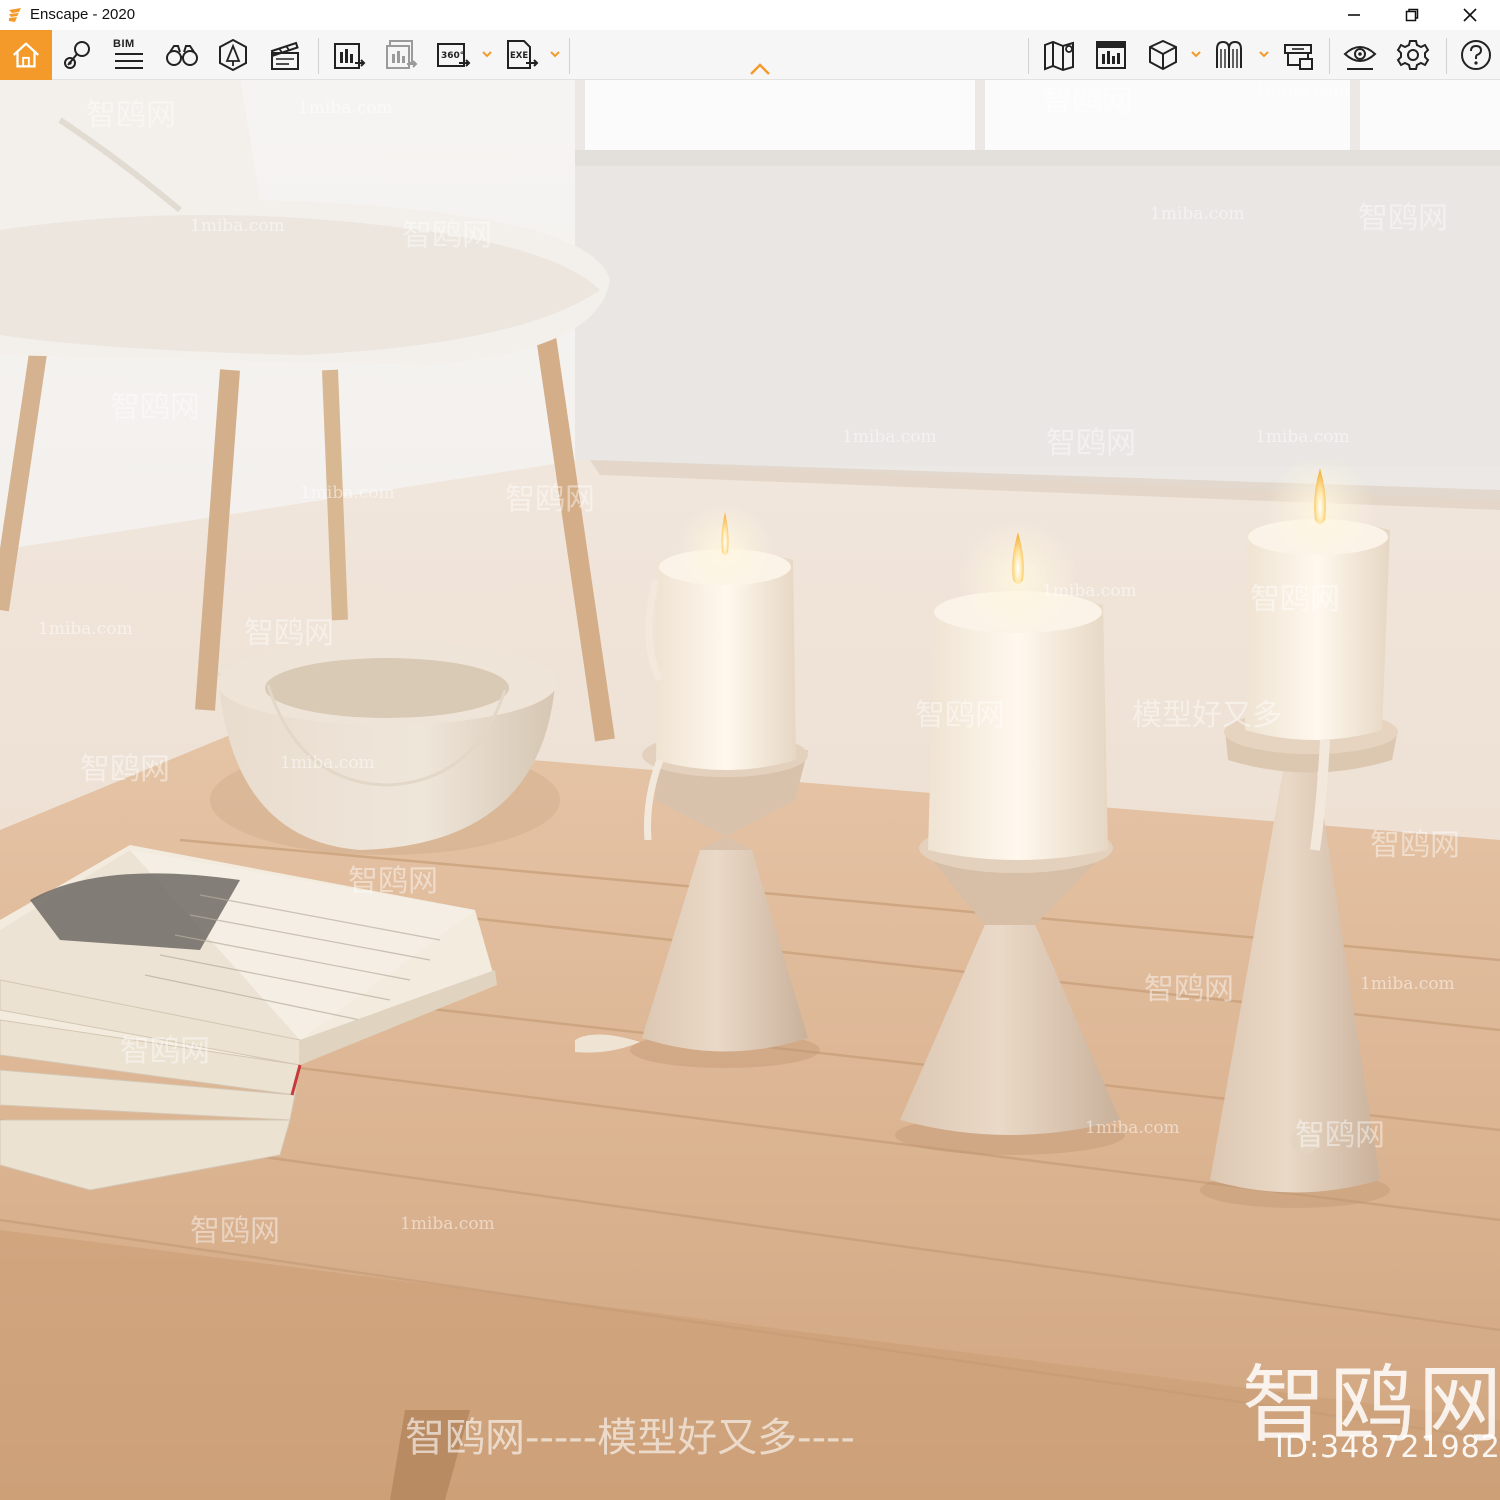 The width and height of the screenshot is (1500, 1500). I want to click on video-editor-button, so click(285, 55).